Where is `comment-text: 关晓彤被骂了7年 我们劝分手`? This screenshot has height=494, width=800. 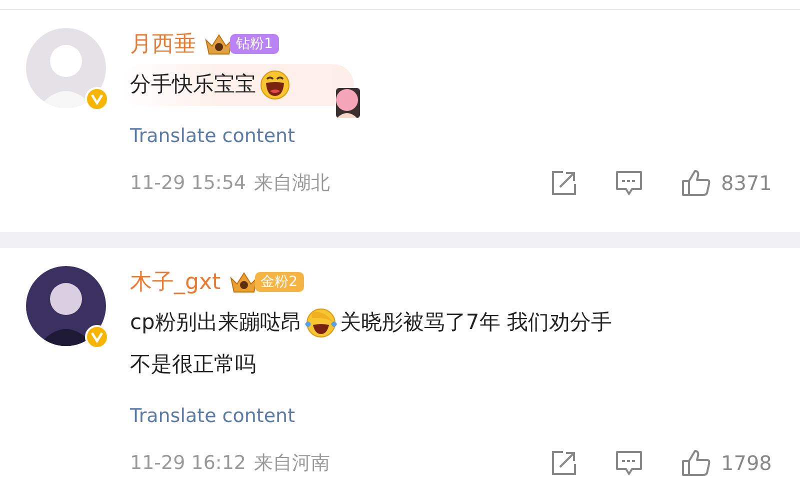 comment-text: 关晓彤被骂了7年 我们劝分手 is located at coordinates (476, 322).